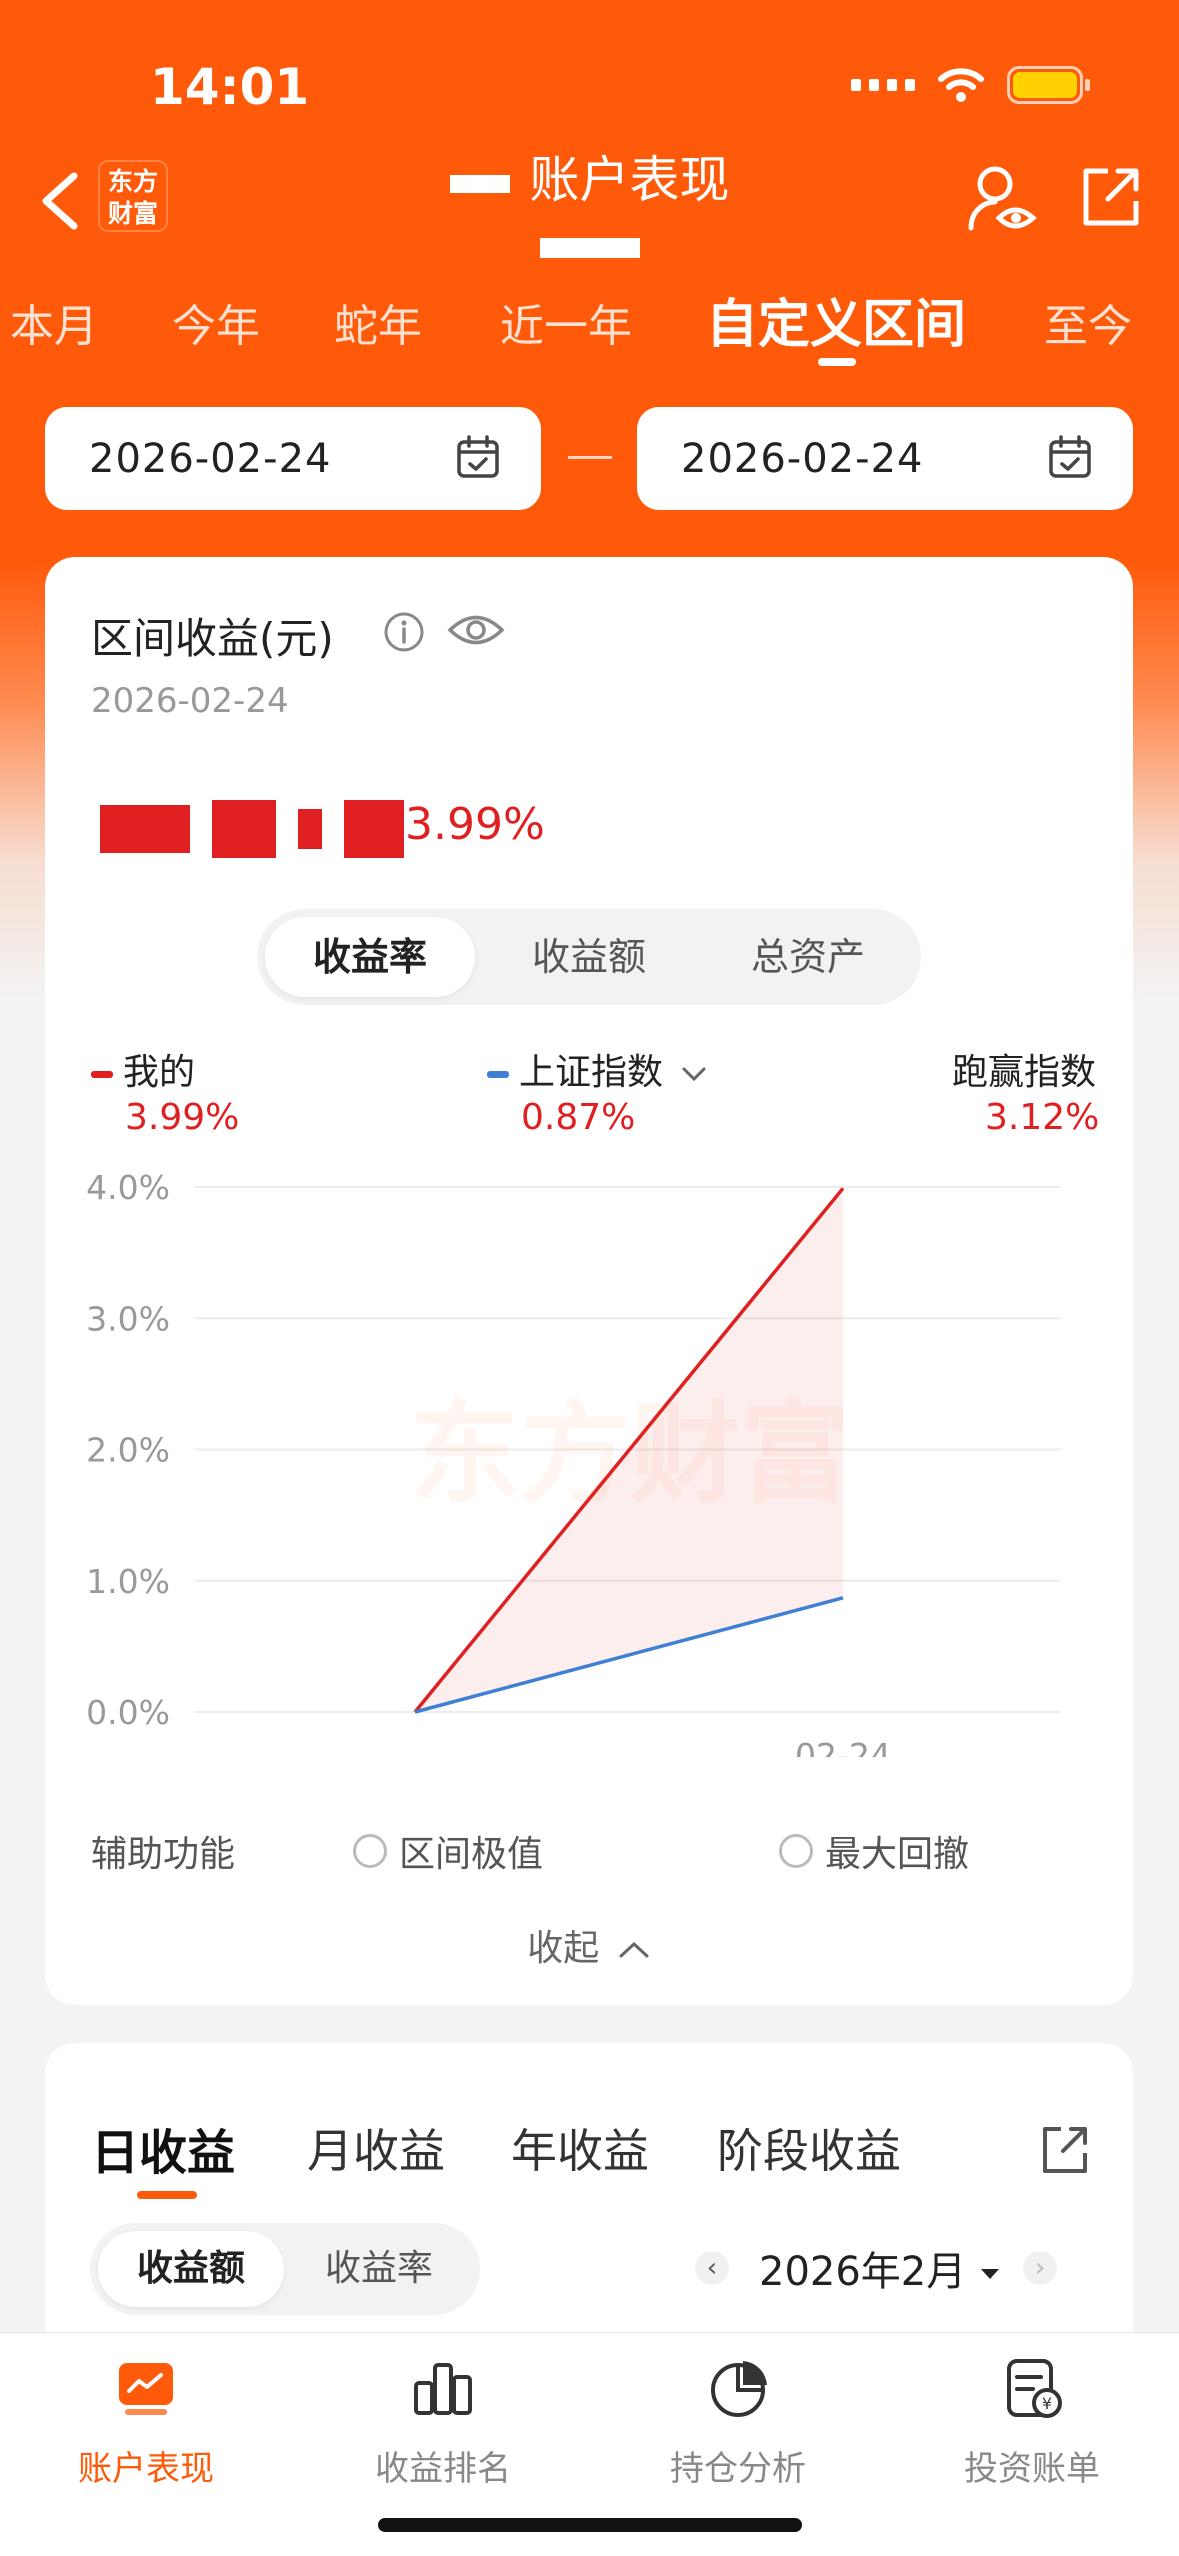 This screenshot has height=2556, width=1179. What do you see at coordinates (843, 1746) in the screenshot?
I see `x-tick-label: 02-24` at bounding box center [843, 1746].